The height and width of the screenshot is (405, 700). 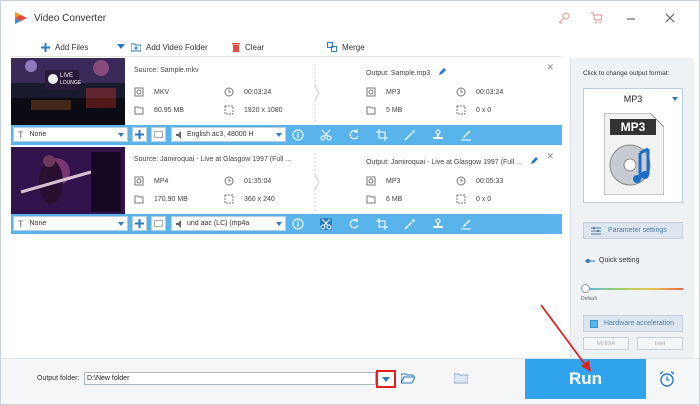 What do you see at coordinates (70, 18) in the screenshot?
I see `app-title: Video Converter` at bounding box center [70, 18].